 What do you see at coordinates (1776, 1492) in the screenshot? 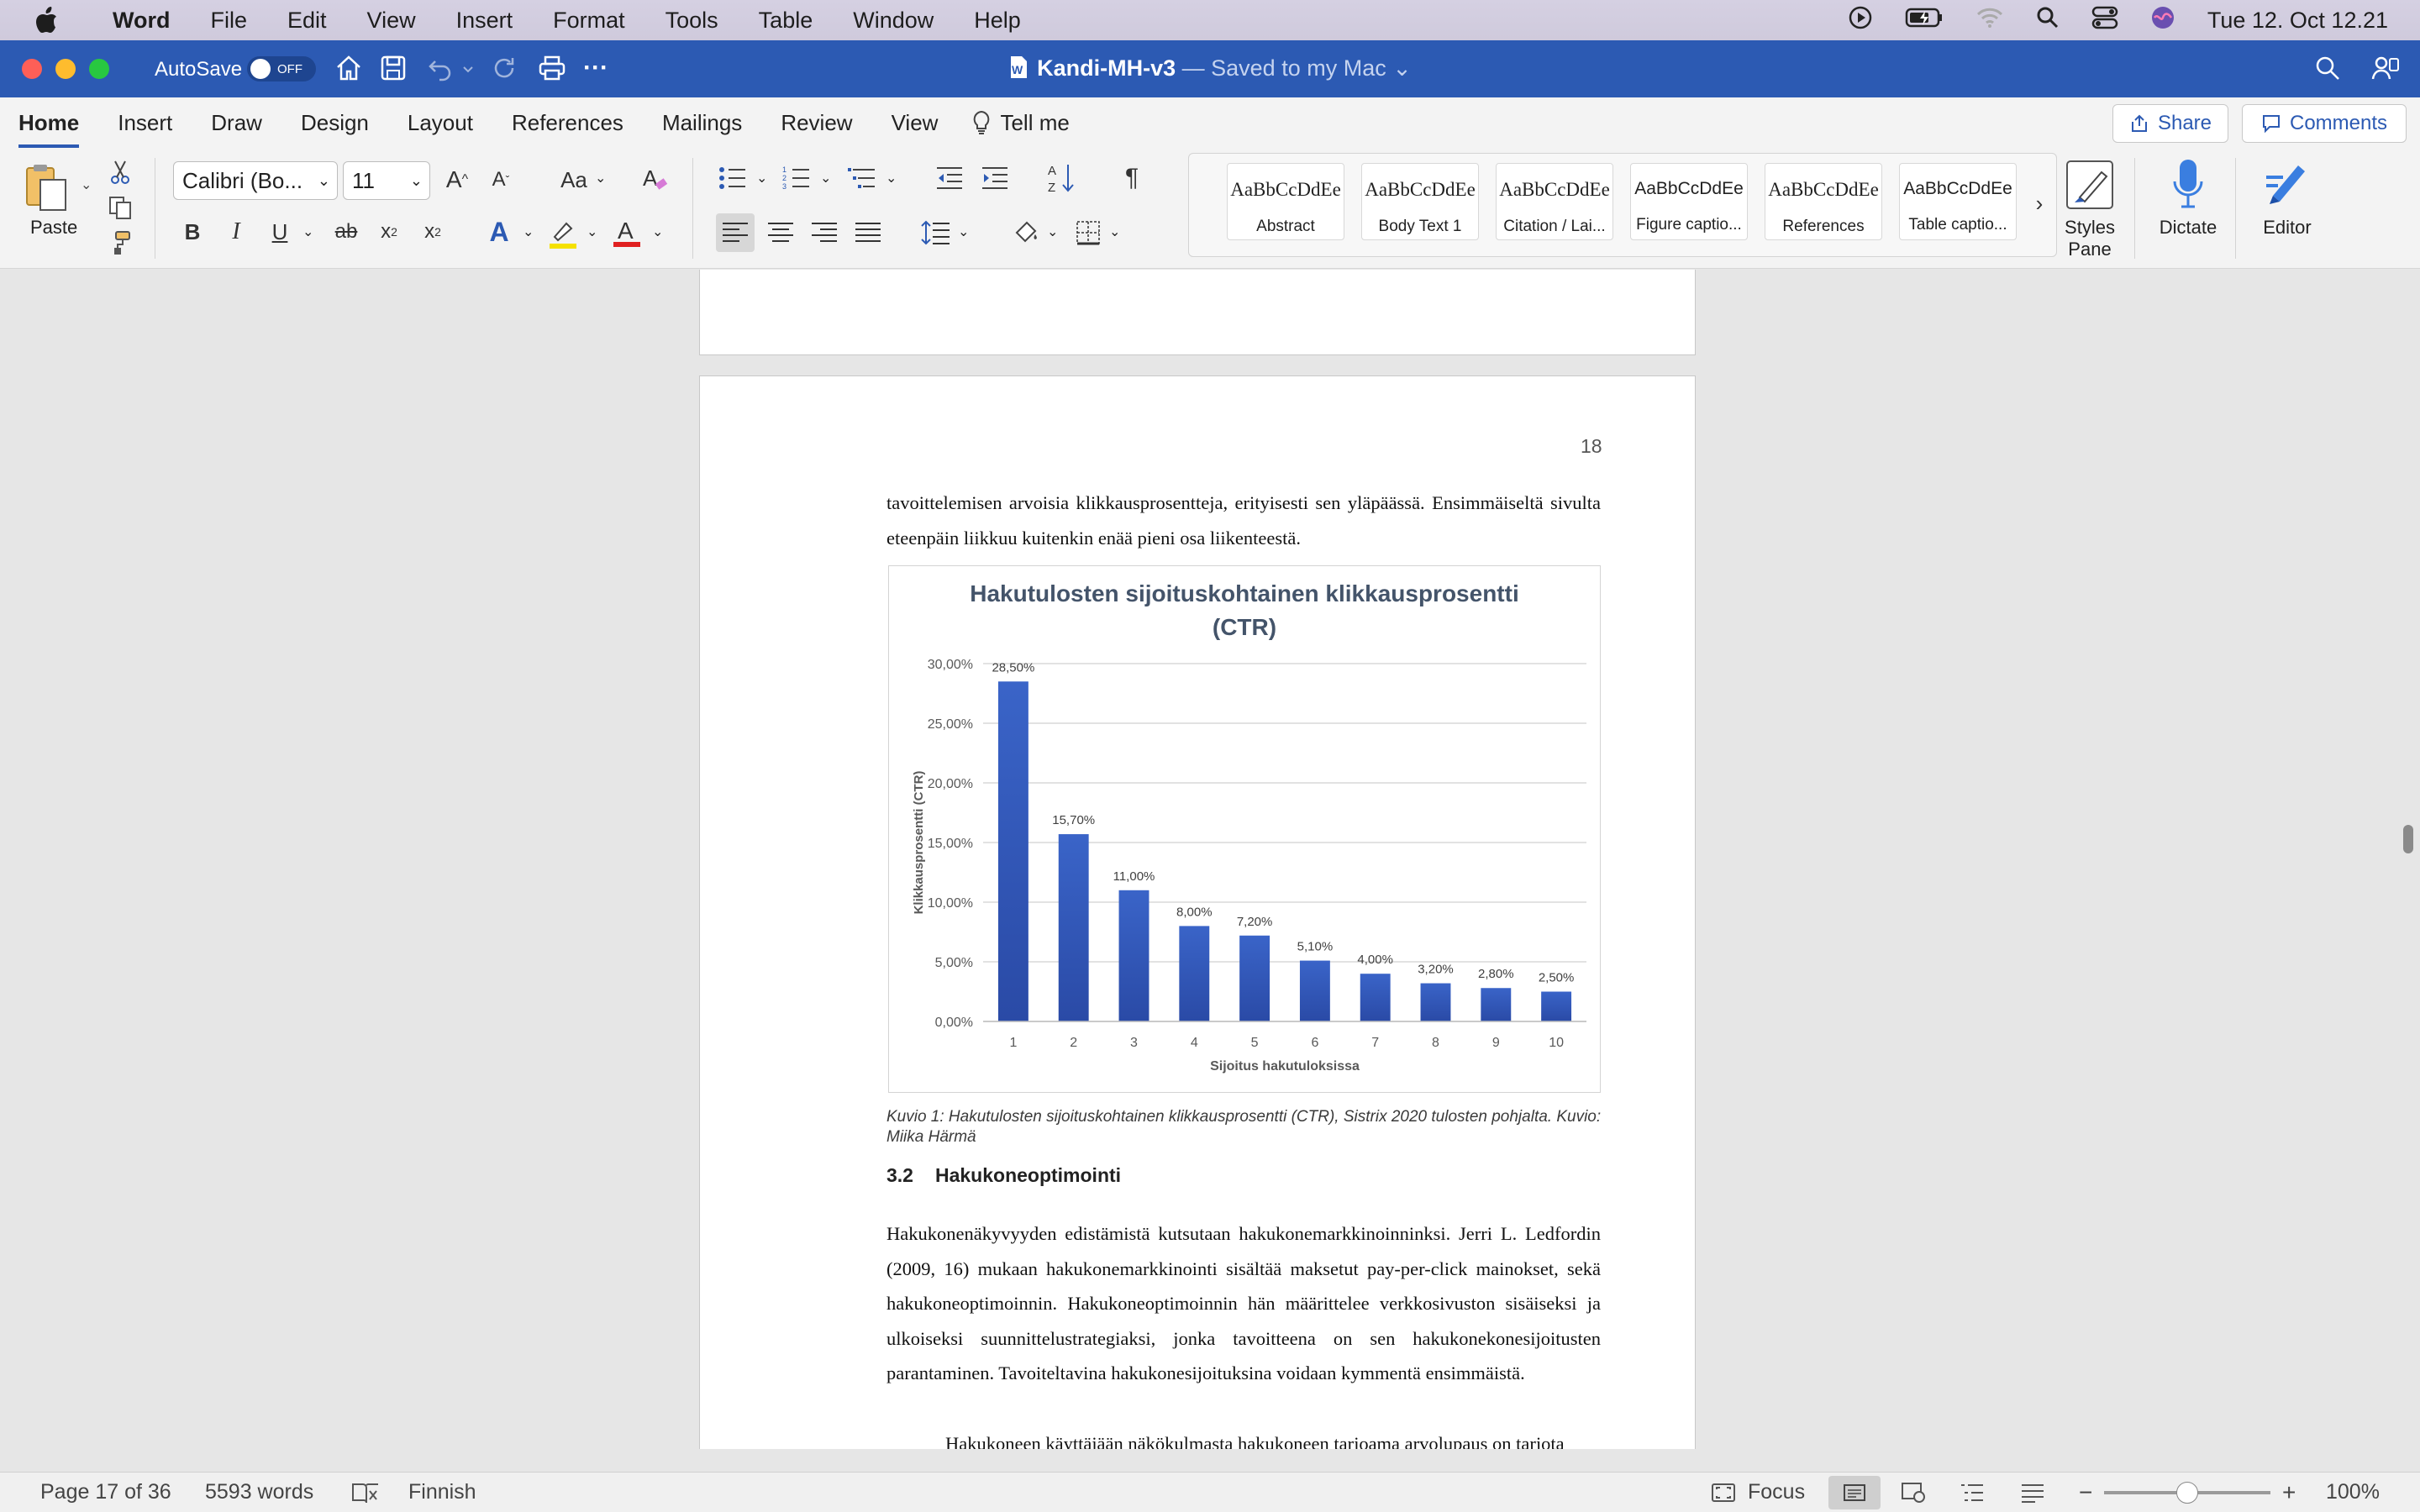
I see `focus-label: Focus` at bounding box center [1776, 1492].